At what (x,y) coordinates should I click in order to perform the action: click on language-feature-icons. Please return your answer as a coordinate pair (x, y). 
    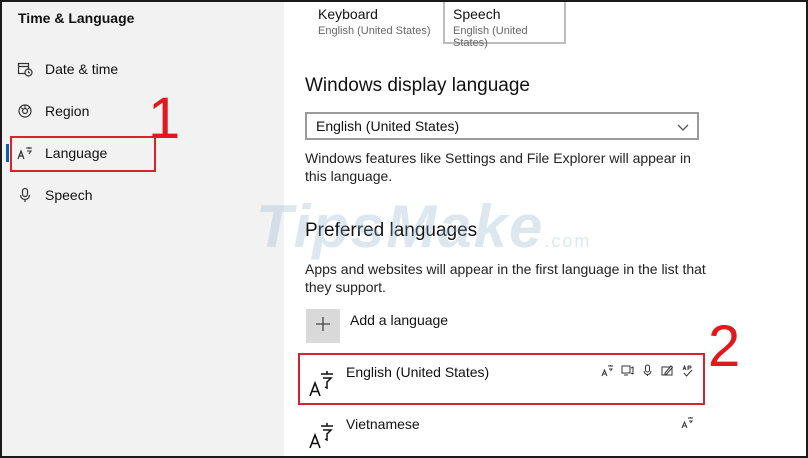
    Looking at the image, I should click on (687, 422).